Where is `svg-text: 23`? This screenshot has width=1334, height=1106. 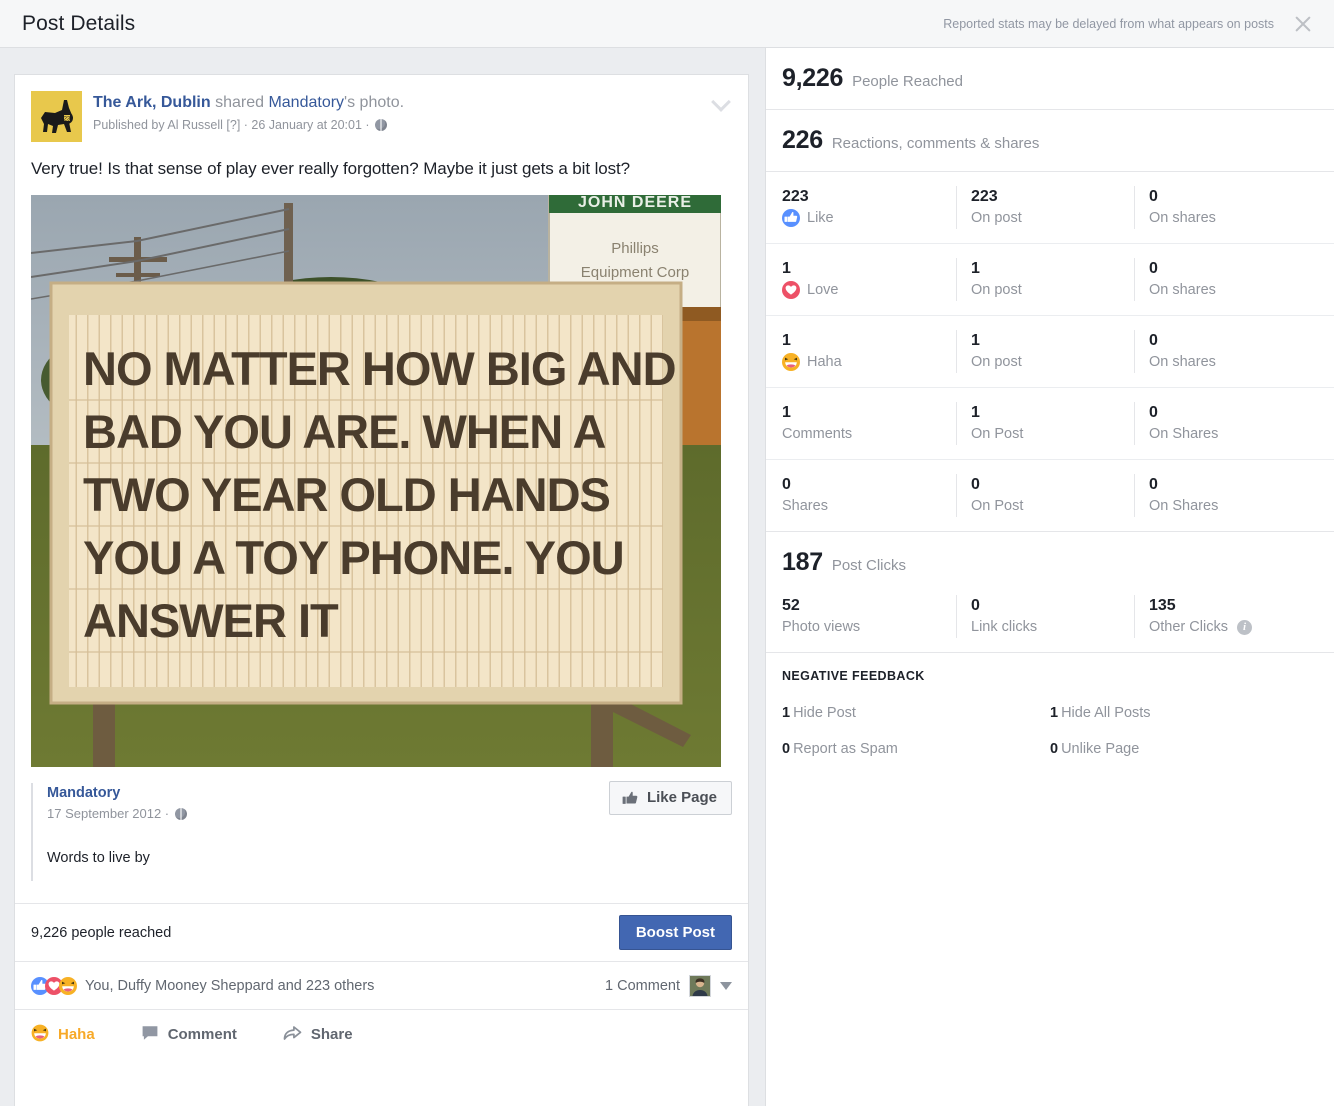 svg-text: 23 is located at coordinates (67, 120).